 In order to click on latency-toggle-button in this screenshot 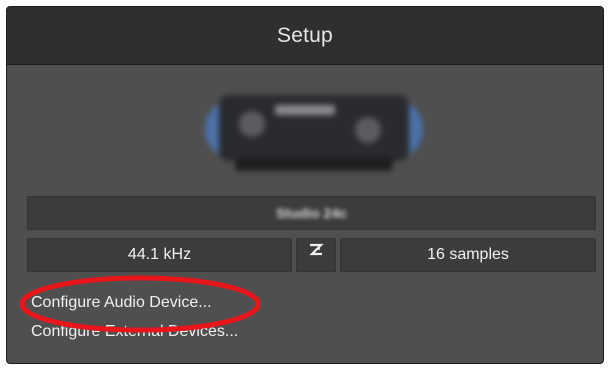, I will do `click(316, 255)`.